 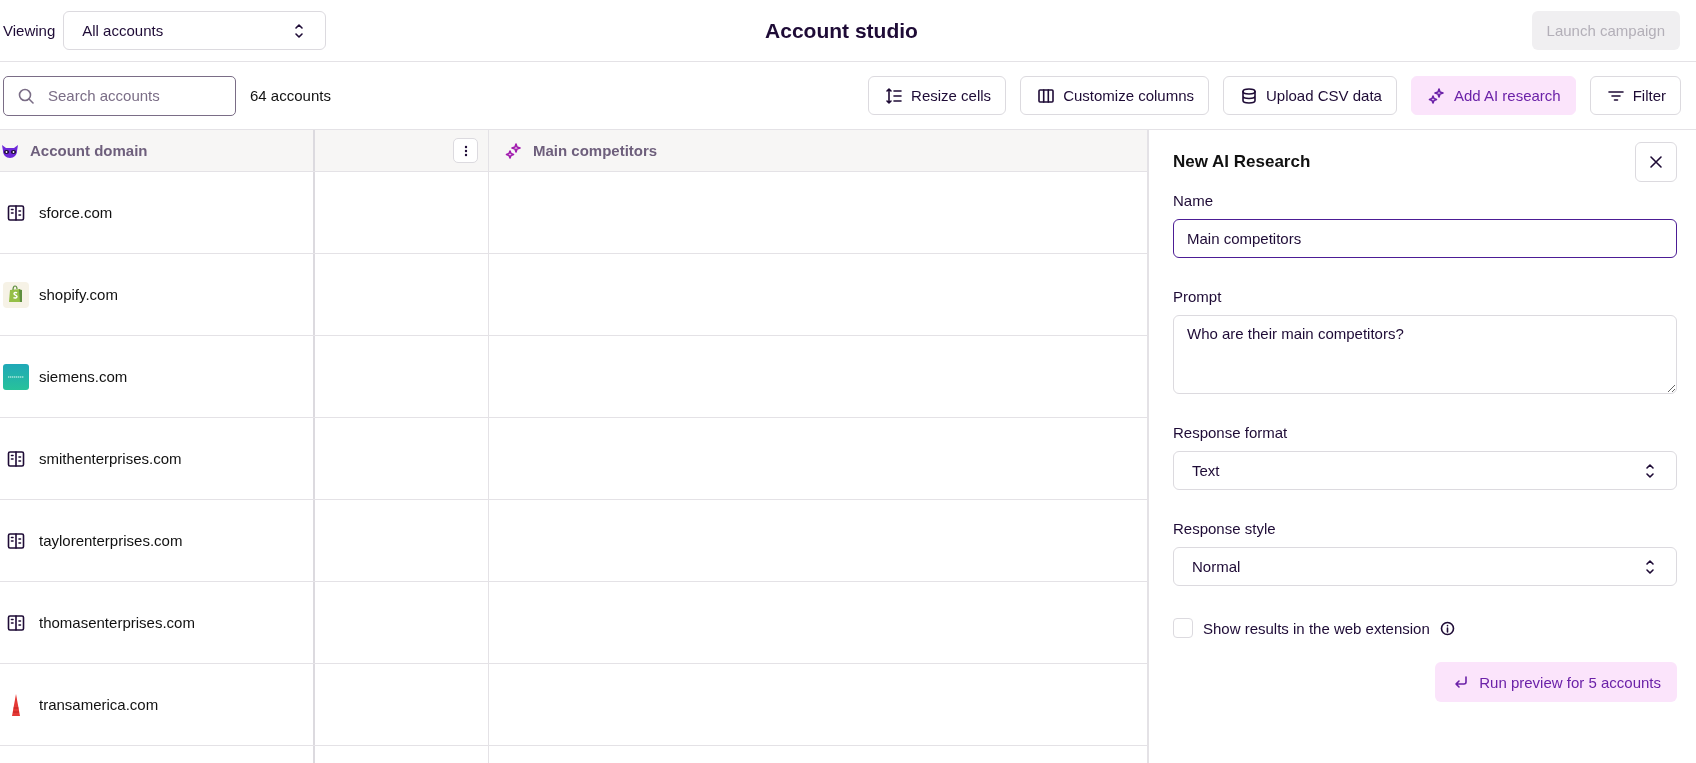 I want to click on account-count: 64 accounts, so click(x=290, y=95).